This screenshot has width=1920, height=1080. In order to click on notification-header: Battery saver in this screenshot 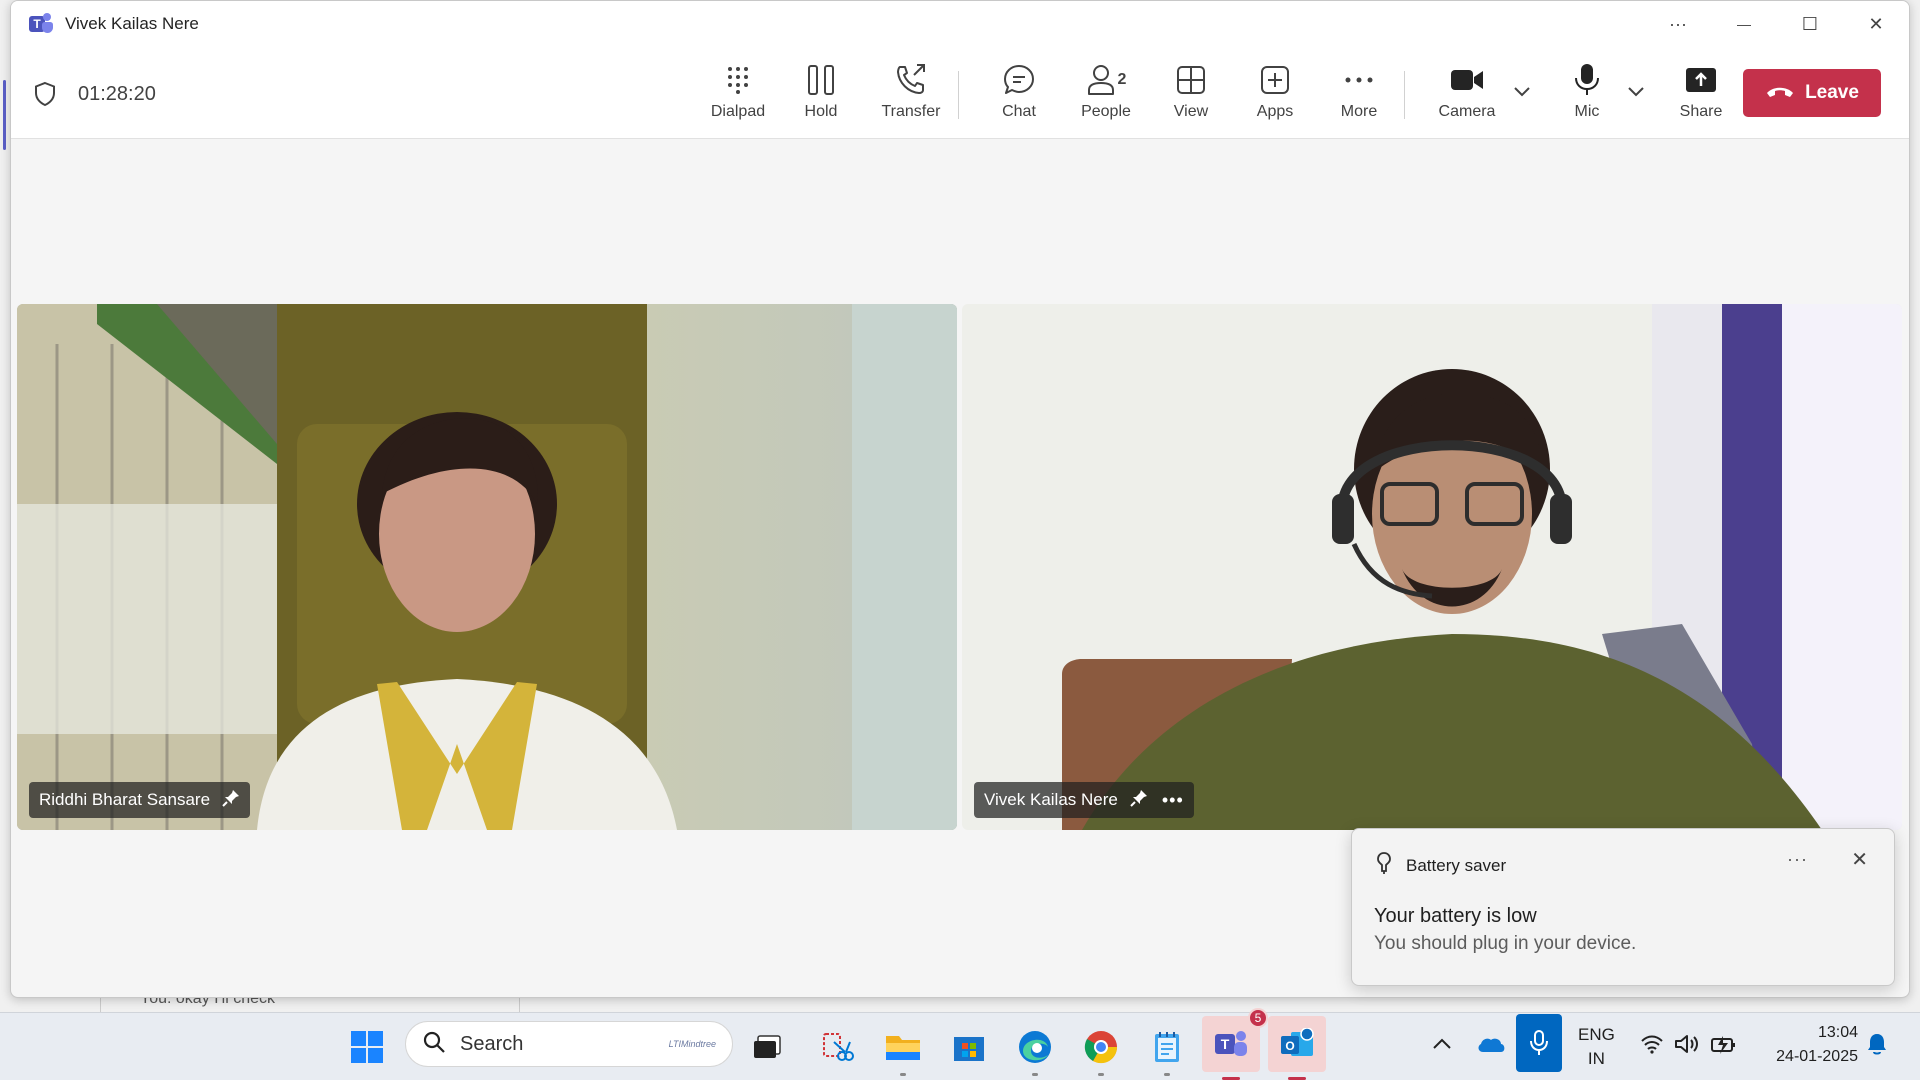, I will do `click(1441, 865)`.